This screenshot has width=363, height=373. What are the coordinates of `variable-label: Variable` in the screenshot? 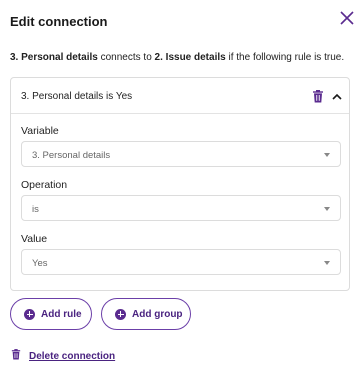 It's located at (40, 131).